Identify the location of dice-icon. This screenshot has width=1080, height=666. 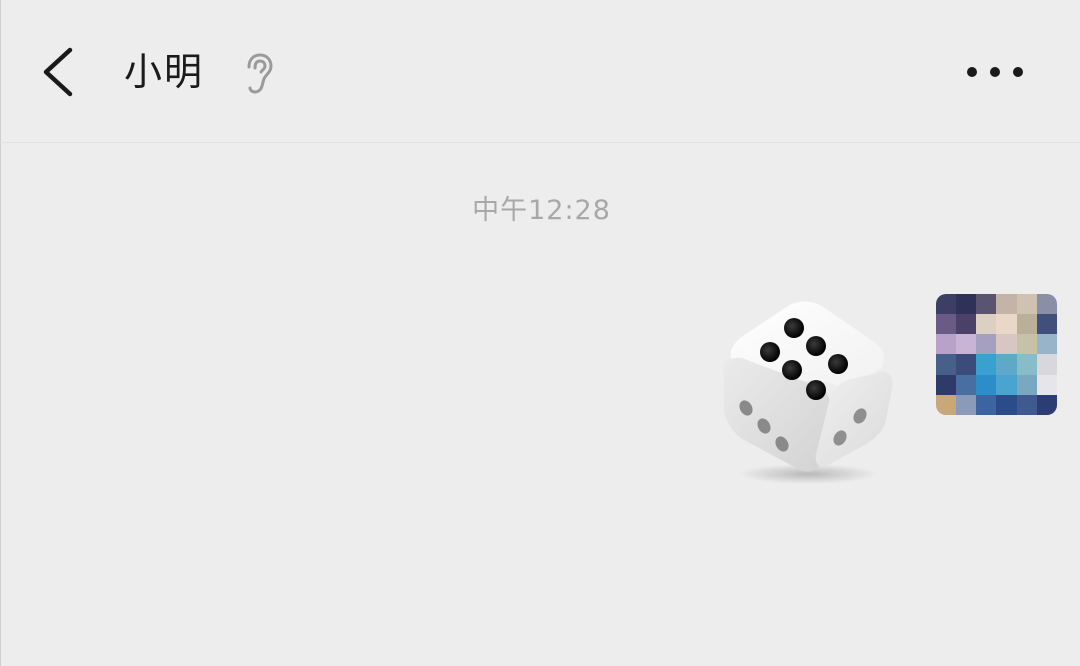
(807, 392).